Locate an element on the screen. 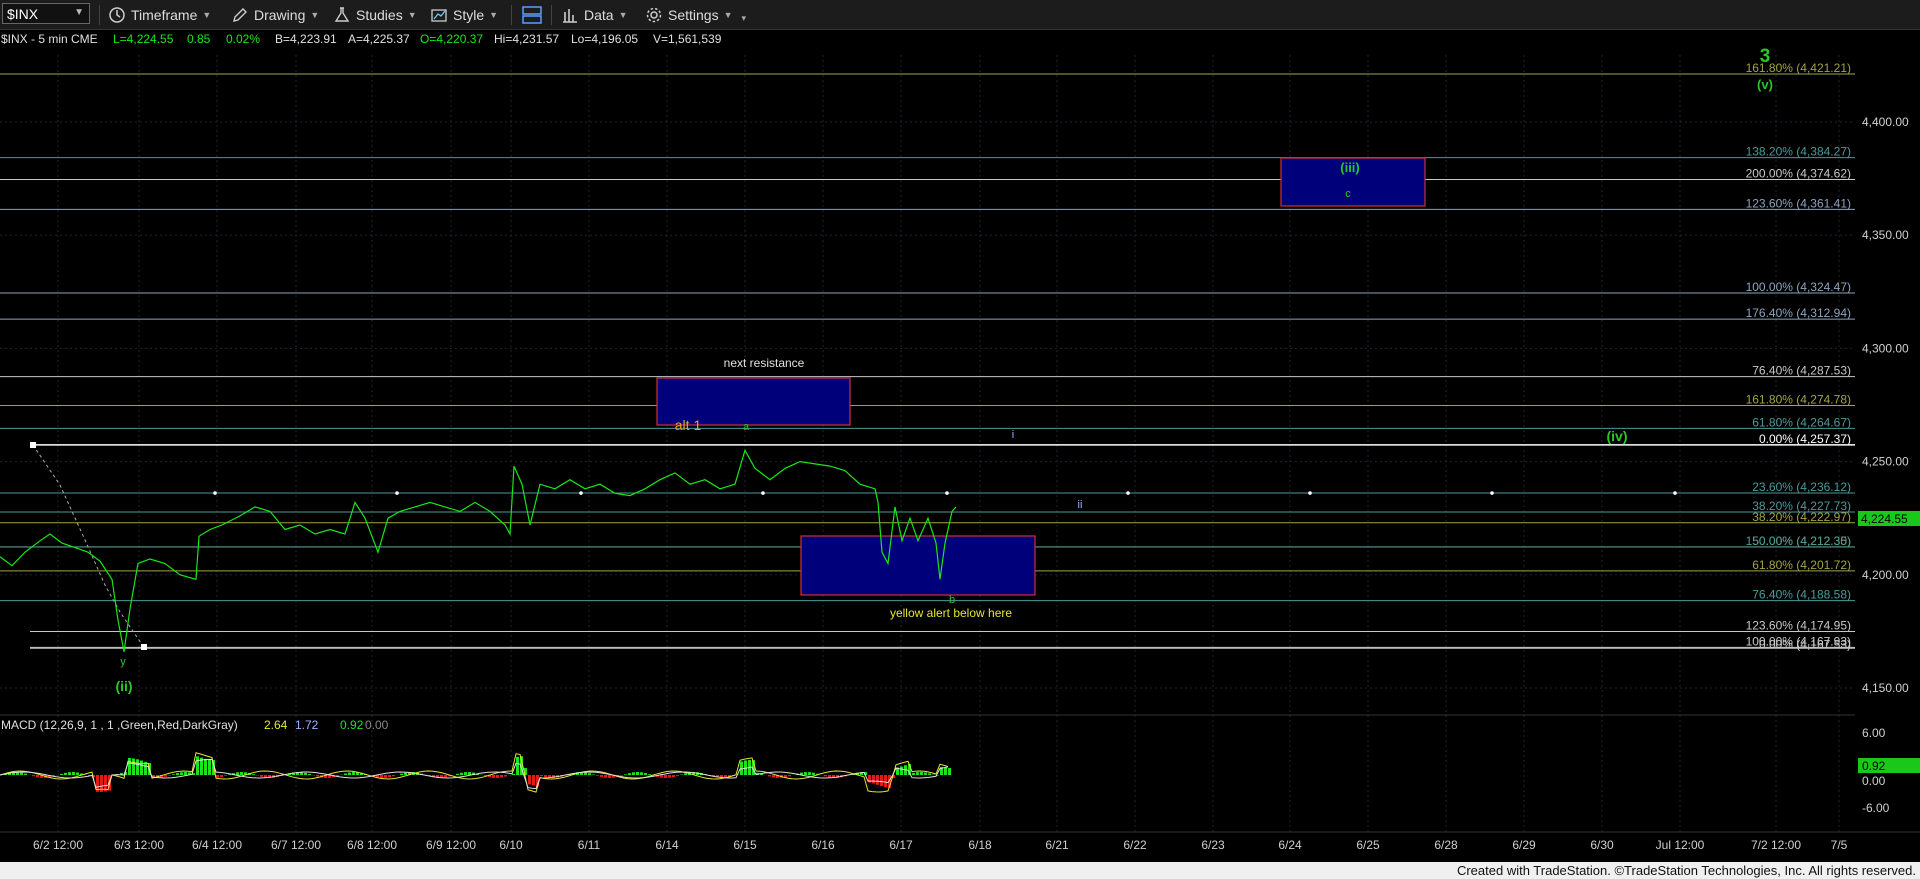  ask: A=4,225.37 is located at coordinates (379, 39).